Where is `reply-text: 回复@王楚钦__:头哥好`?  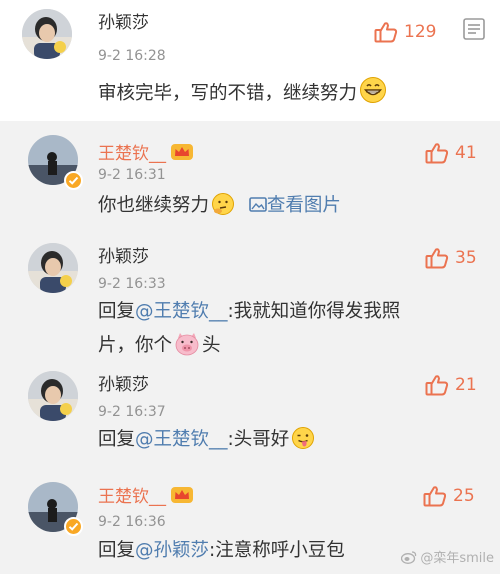 reply-text: 回复@王楚钦__:头哥好 is located at coordinates (207, 442).